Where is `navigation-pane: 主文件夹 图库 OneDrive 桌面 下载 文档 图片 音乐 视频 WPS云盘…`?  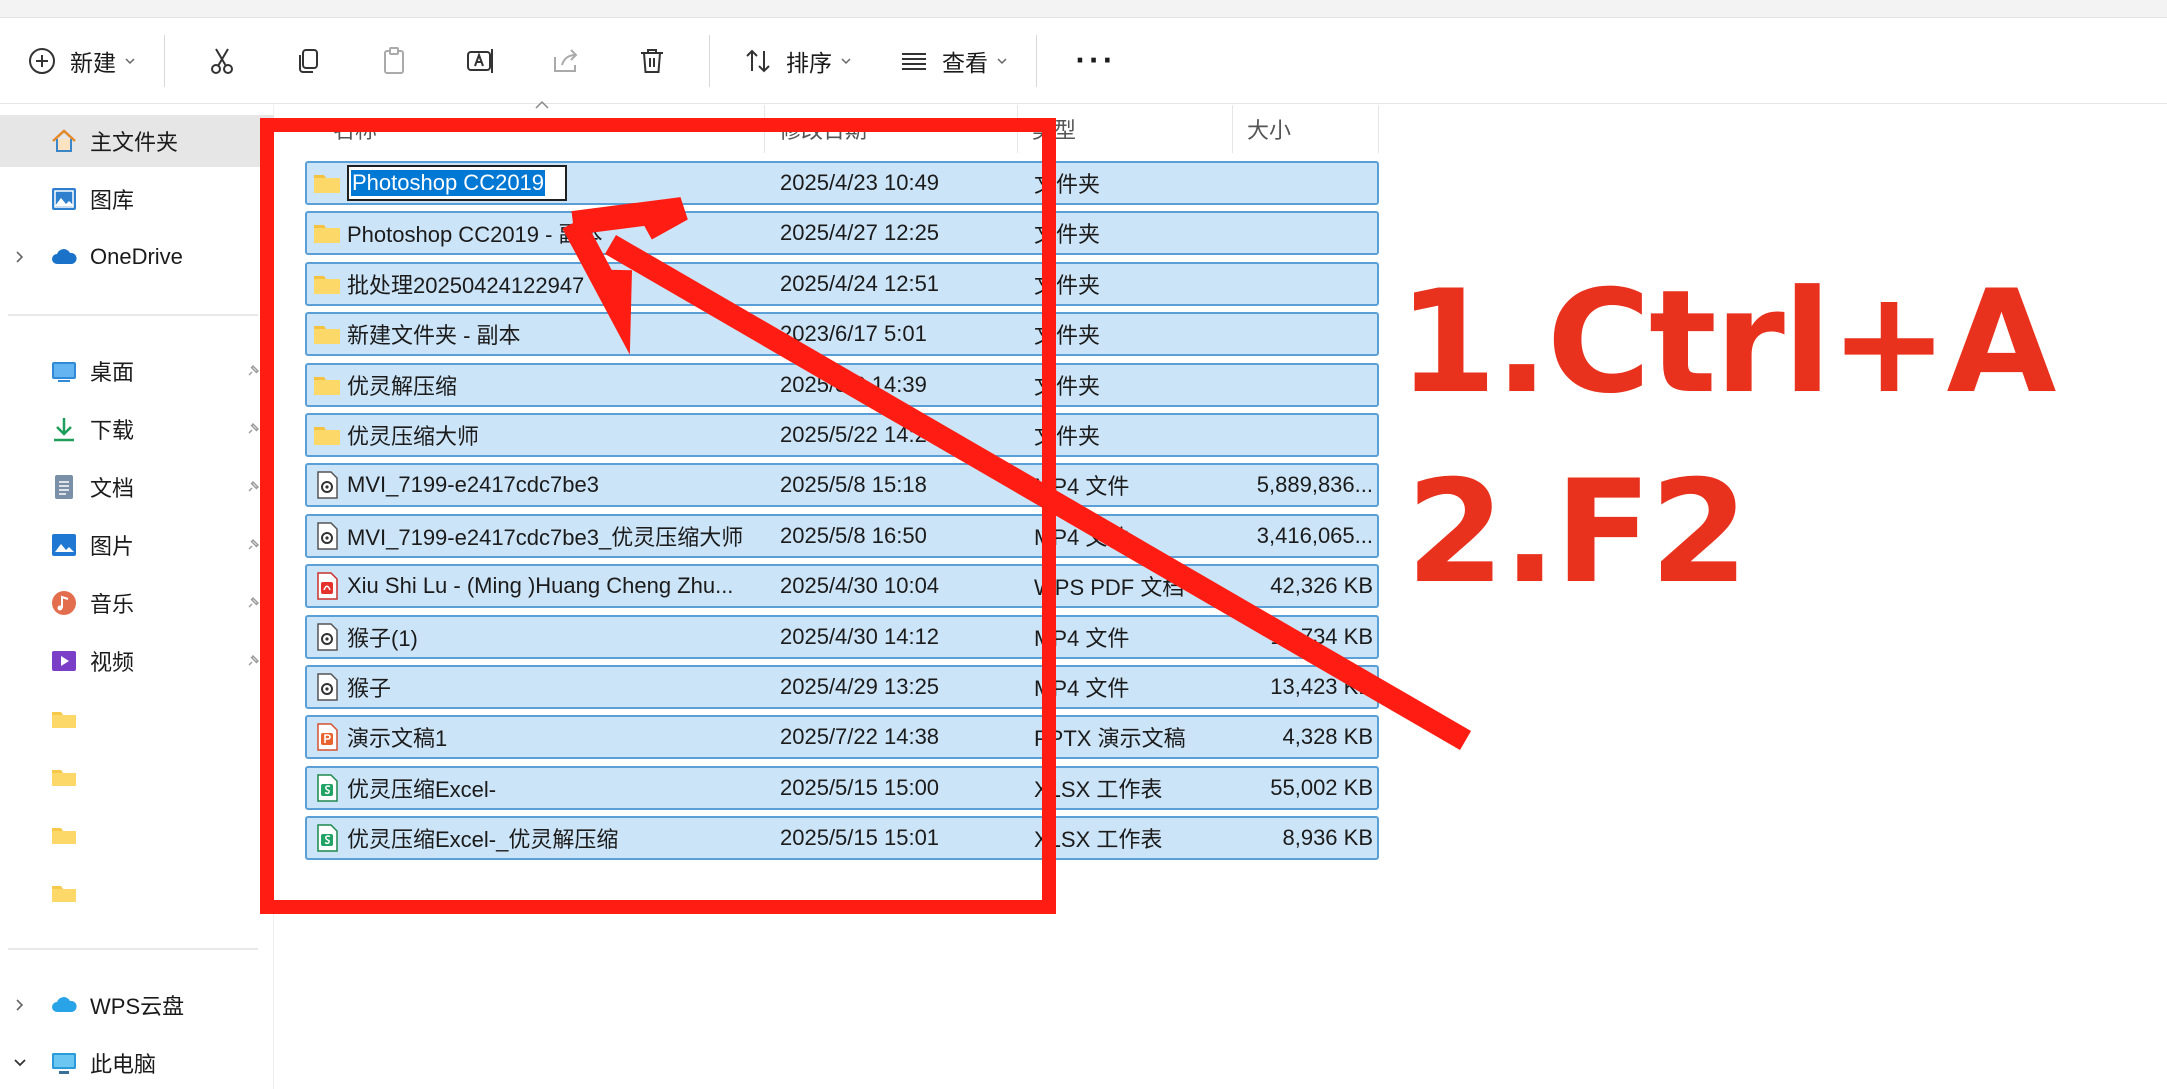 navigation-pane: 主文件夹 图库 OneDrive 桌面 下载 文档 图片 音乐 视频 WPS云盘… is located at coordinates (137, 597).